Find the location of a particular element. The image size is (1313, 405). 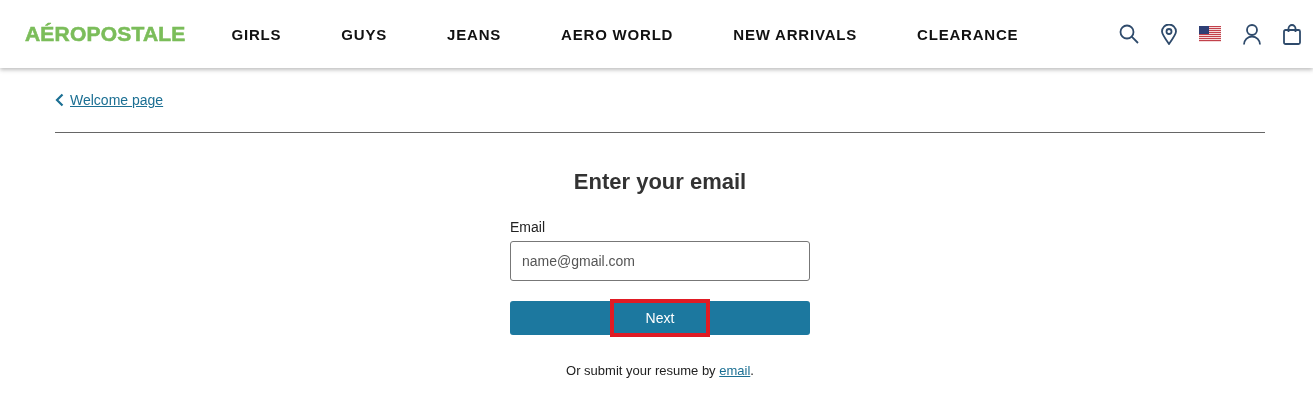

search-icon is located at coordinates (1129, 34).